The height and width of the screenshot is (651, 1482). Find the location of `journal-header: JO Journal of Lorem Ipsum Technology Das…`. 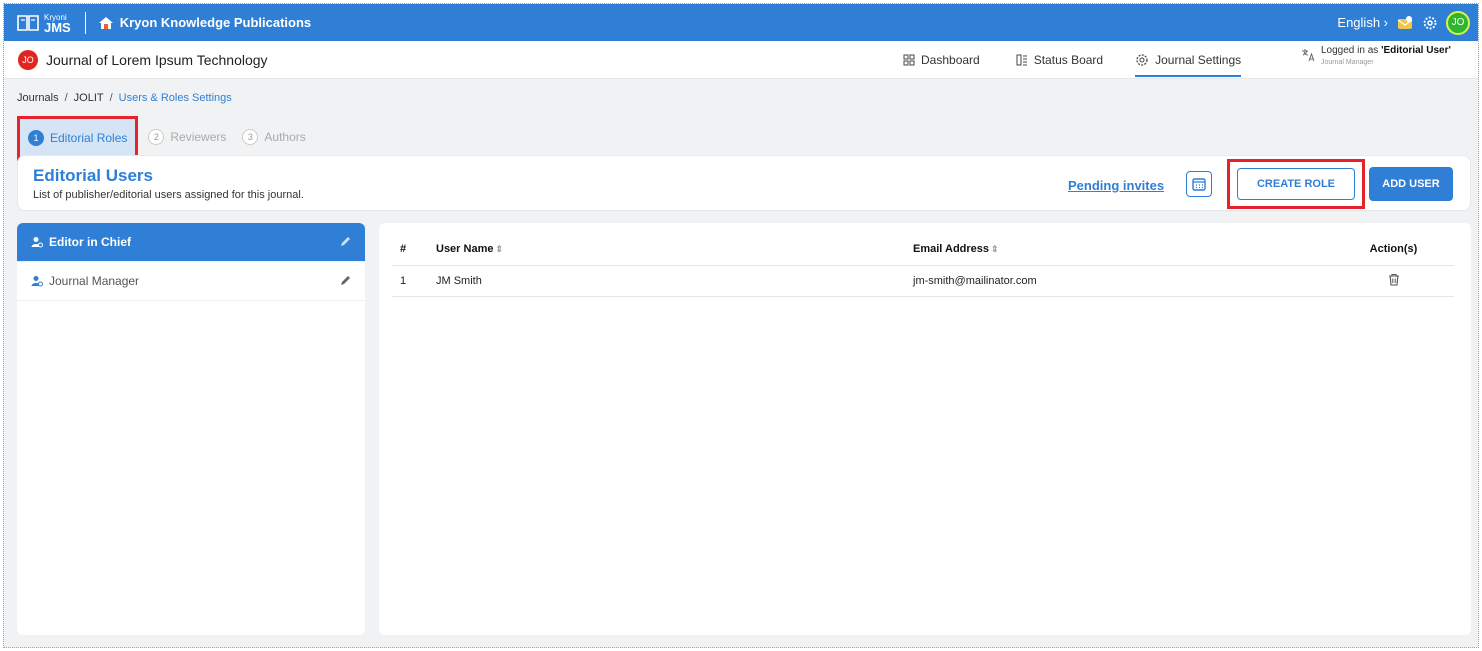

journal-header: JO Journal of Lorem Ipsum Technology Das… is located at coordinates (741, 60).